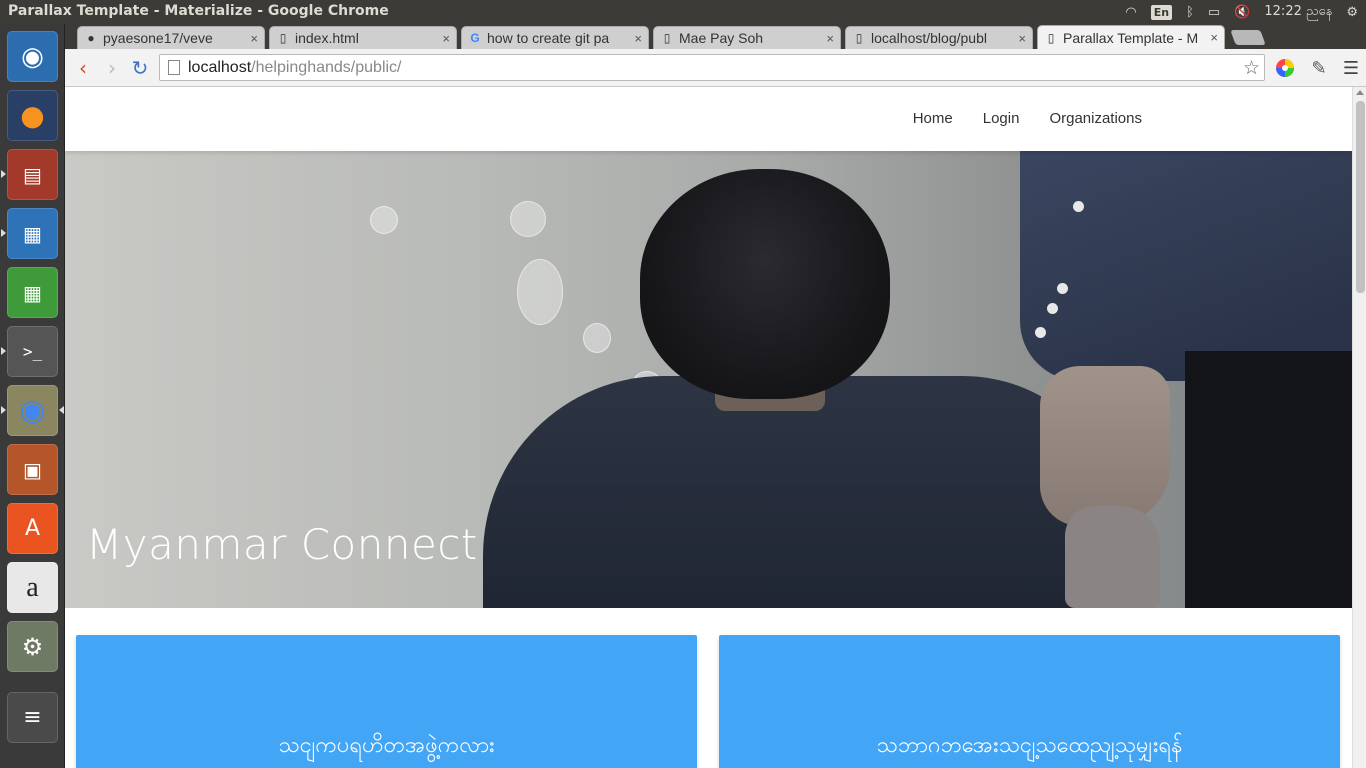 This screenshot has height=768, width=1366. What do you see at coordinates (1112, 557) in the screenshot?
I see `child-hand` at bounding box center [1112, 557].